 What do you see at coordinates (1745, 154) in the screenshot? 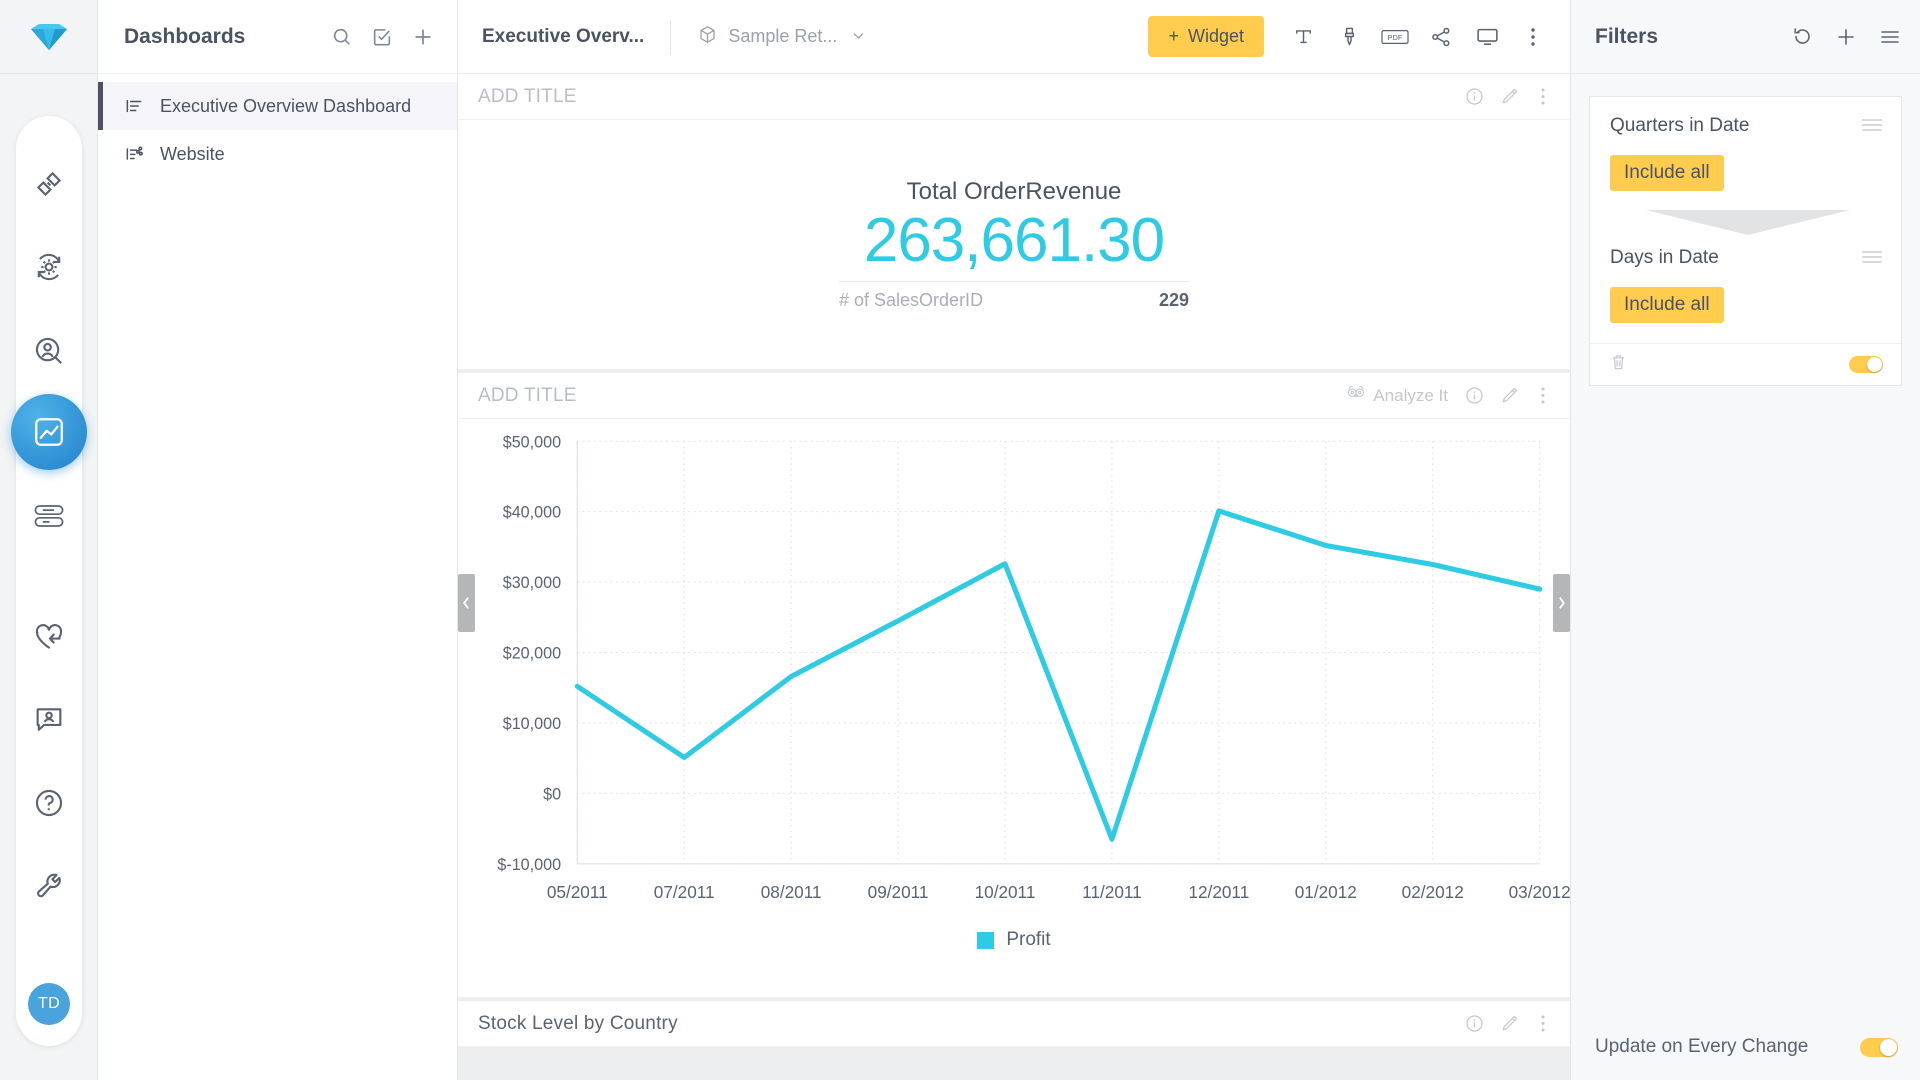
I see `filter-item-quarters-in-date: Quarters in Date Include all` at bounding box center [1745, 154].